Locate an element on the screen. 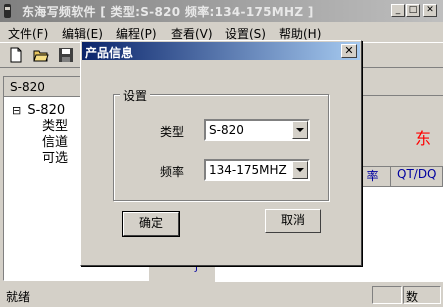 The image size is (443, 307). status-panel-numlock: 数 is located at coordinates (422, 295).